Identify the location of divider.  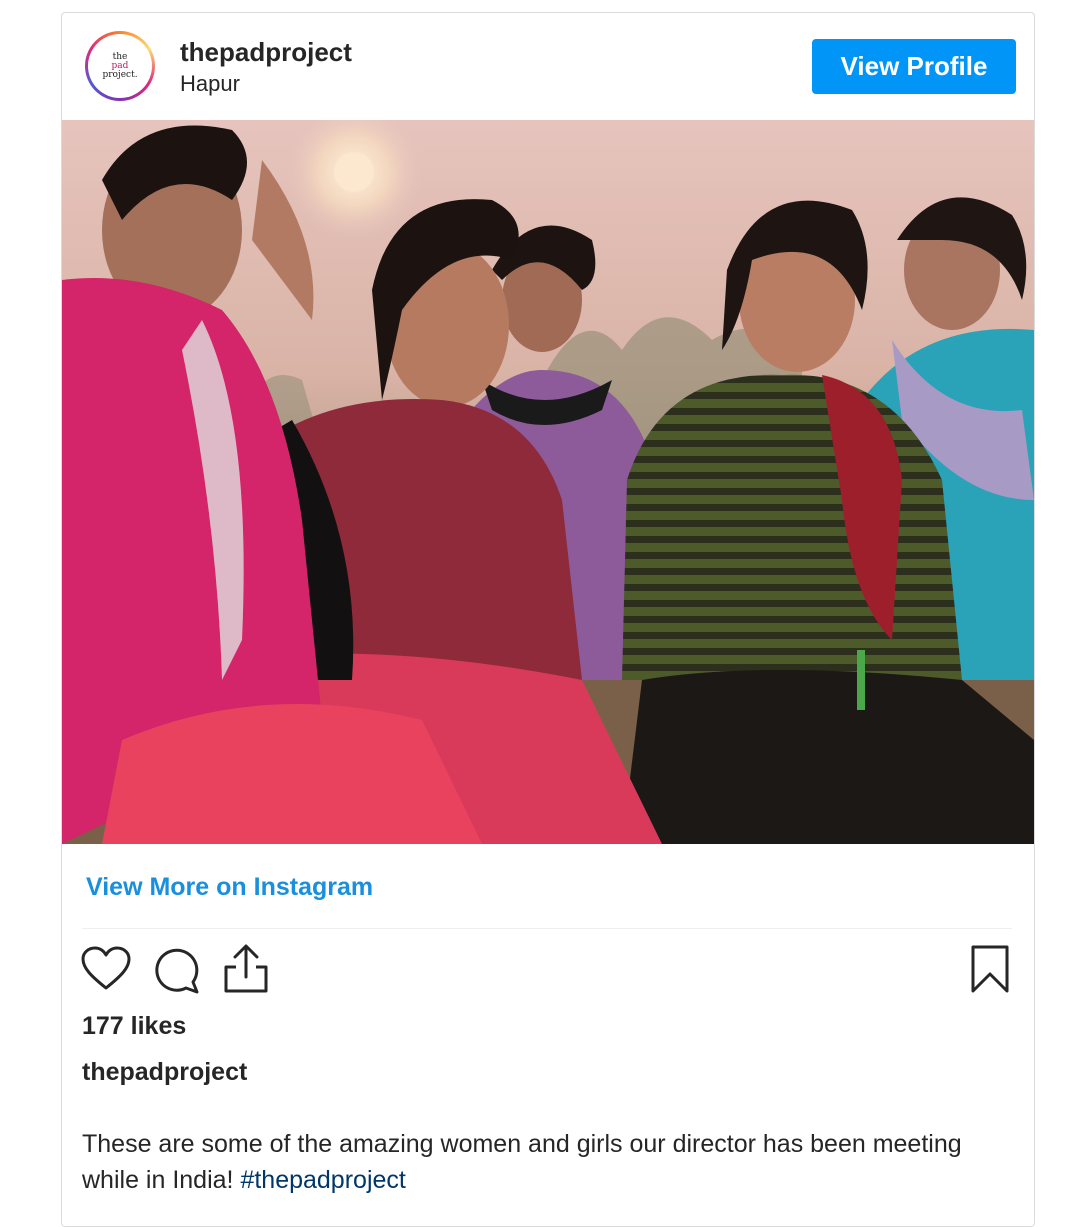
(547, 928).